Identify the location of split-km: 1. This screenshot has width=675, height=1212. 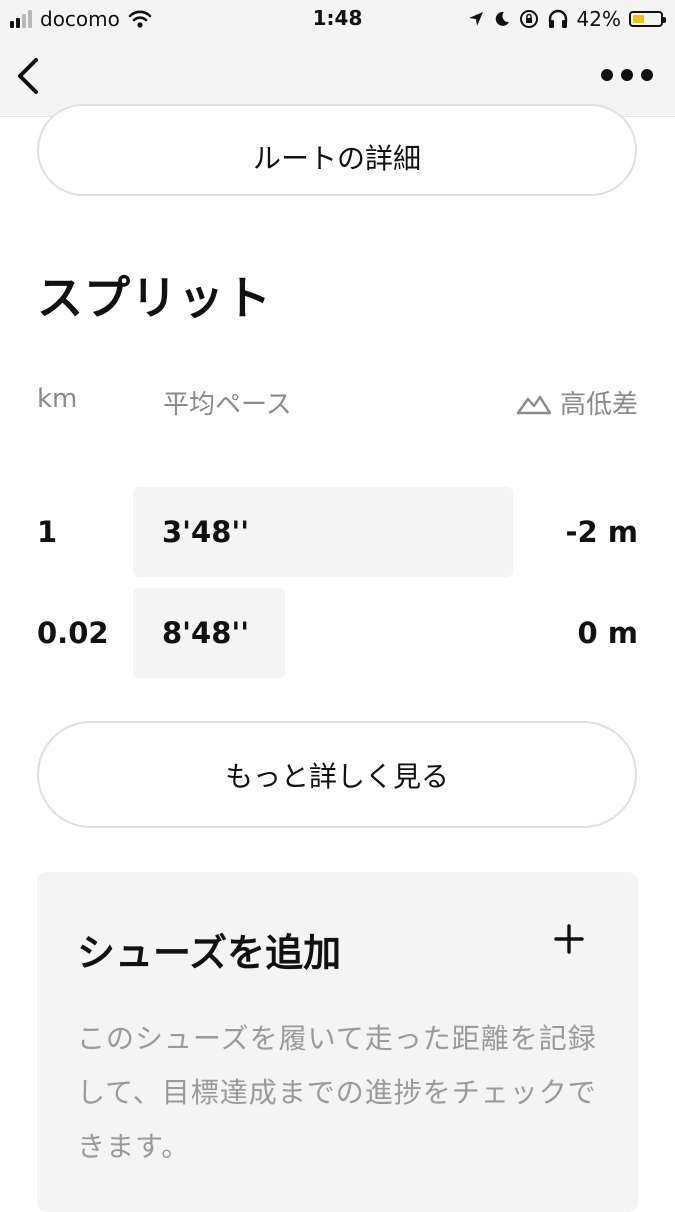
(47, 532).